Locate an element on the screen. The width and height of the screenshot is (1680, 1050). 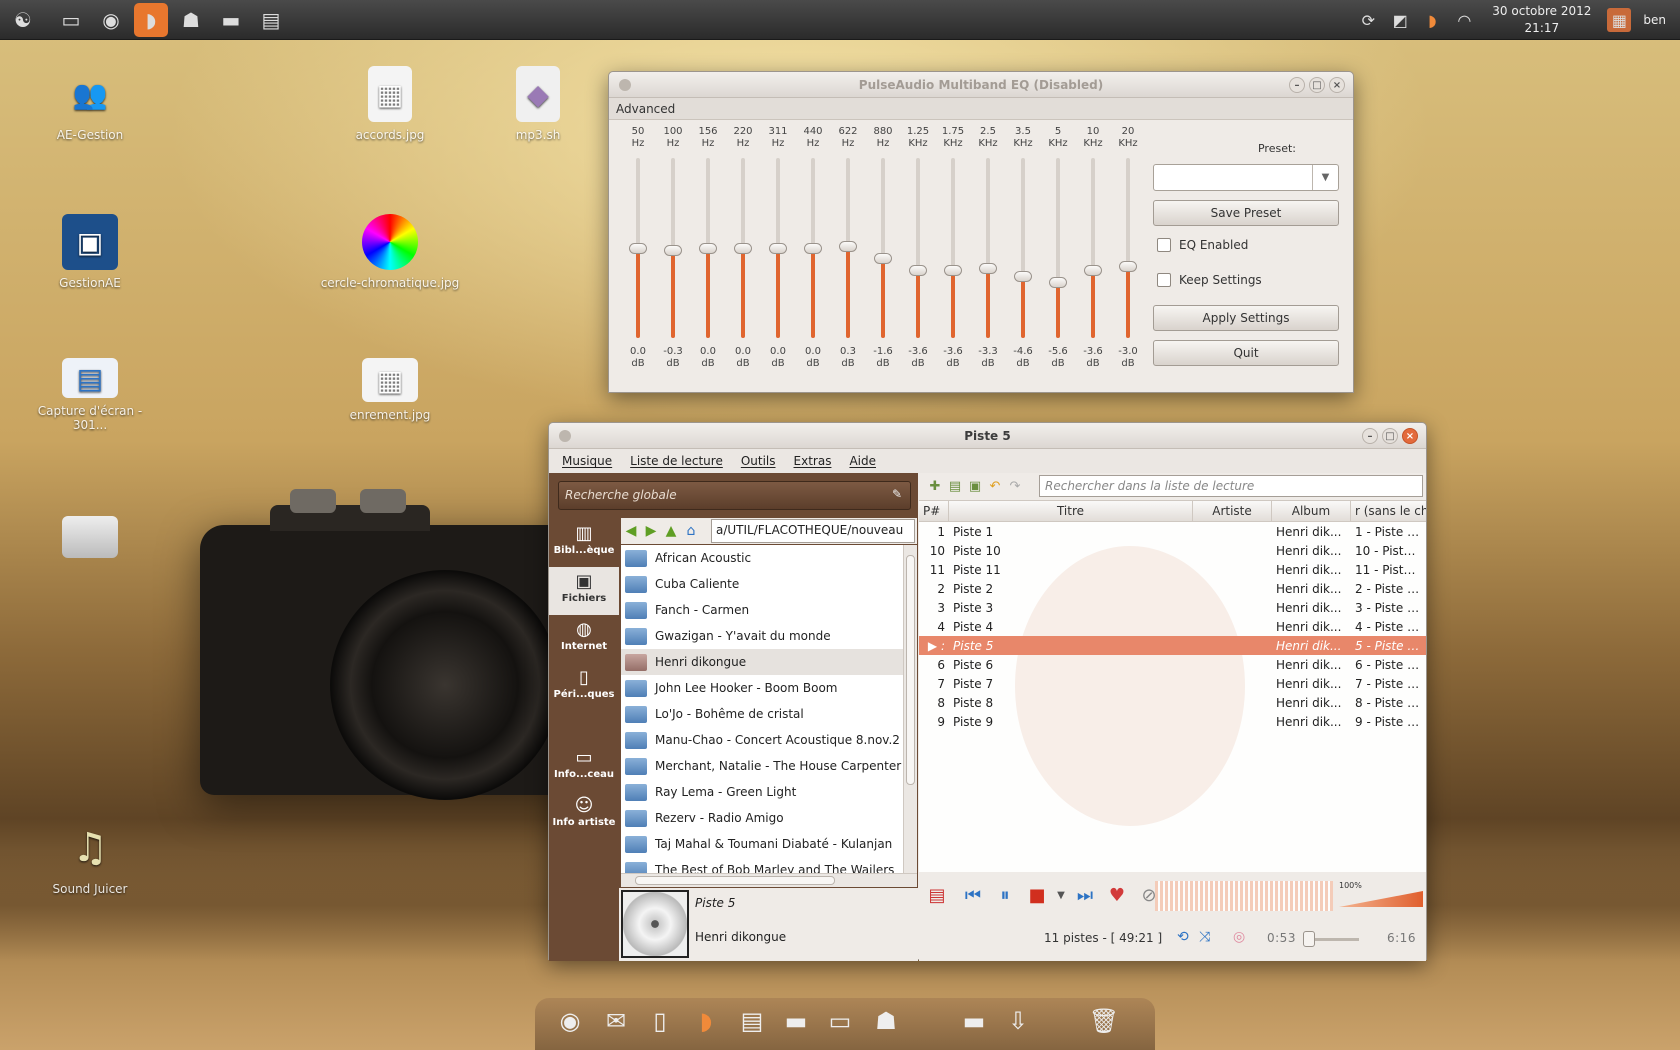
folder-vscrollbar is located at coordinates (910, 709).